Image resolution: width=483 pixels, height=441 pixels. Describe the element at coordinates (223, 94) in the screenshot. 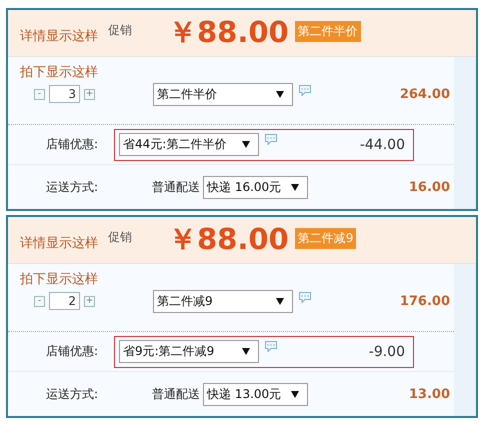

I see `dropdown: 第二件半价` at that location.